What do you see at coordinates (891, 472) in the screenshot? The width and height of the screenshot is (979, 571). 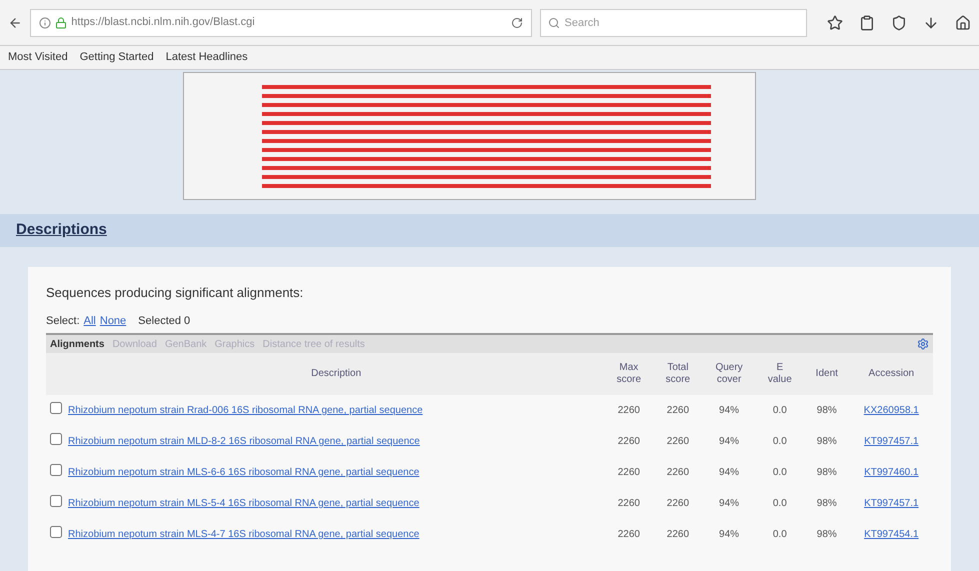 I see `accession-link: KT997460.1` at bounding box center [891, 472].